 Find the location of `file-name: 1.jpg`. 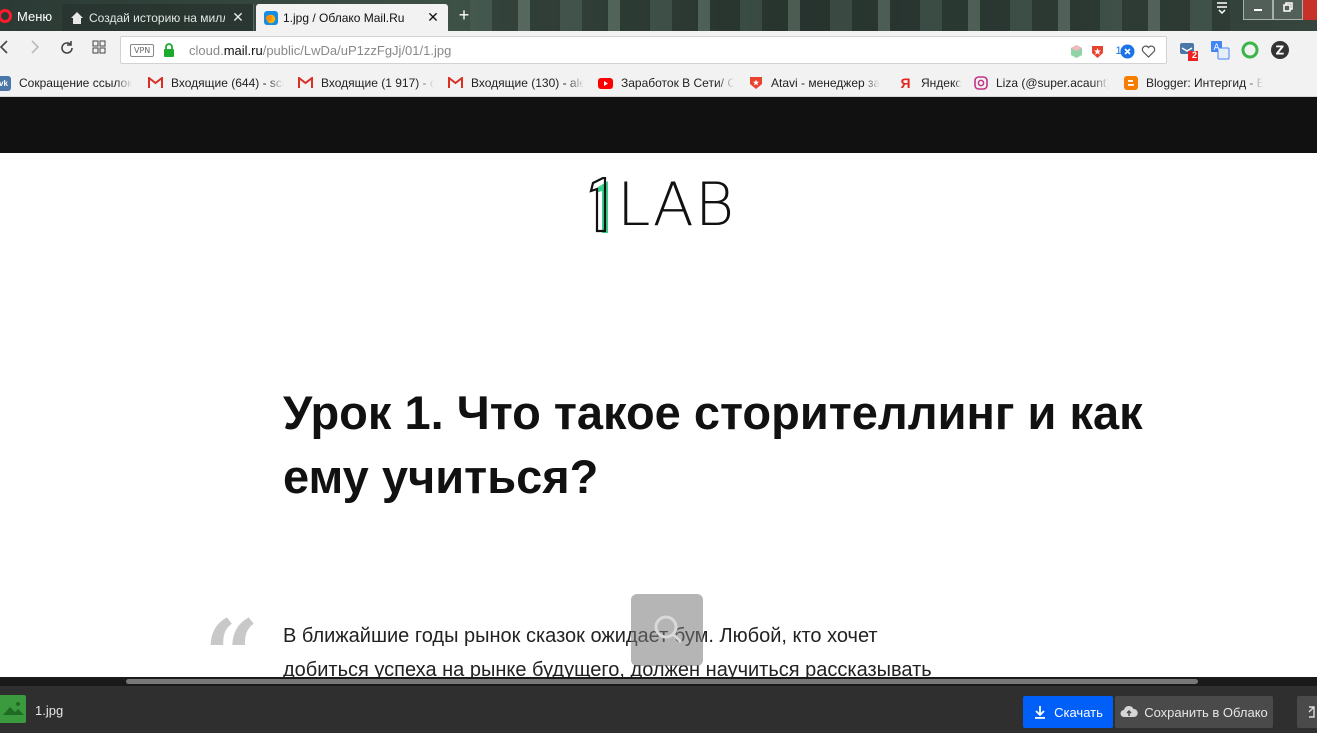

file-name: 1.jpg is located at coordinates (49, 710).